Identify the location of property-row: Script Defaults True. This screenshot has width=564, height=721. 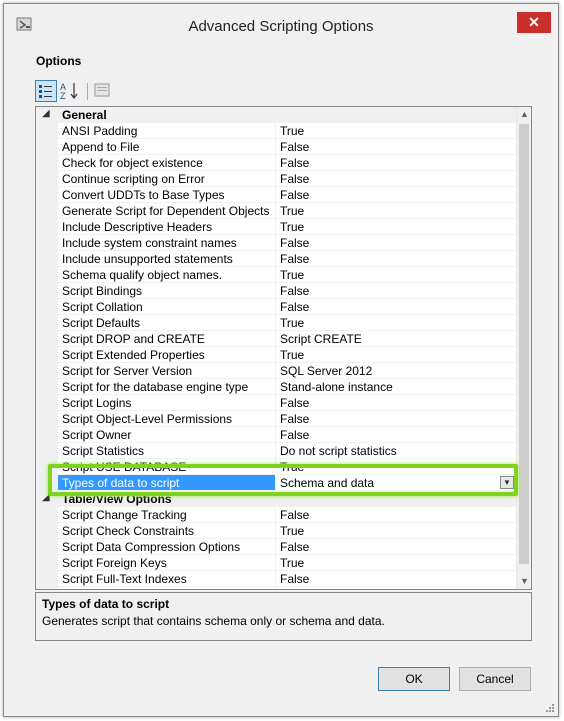
(276, 323).